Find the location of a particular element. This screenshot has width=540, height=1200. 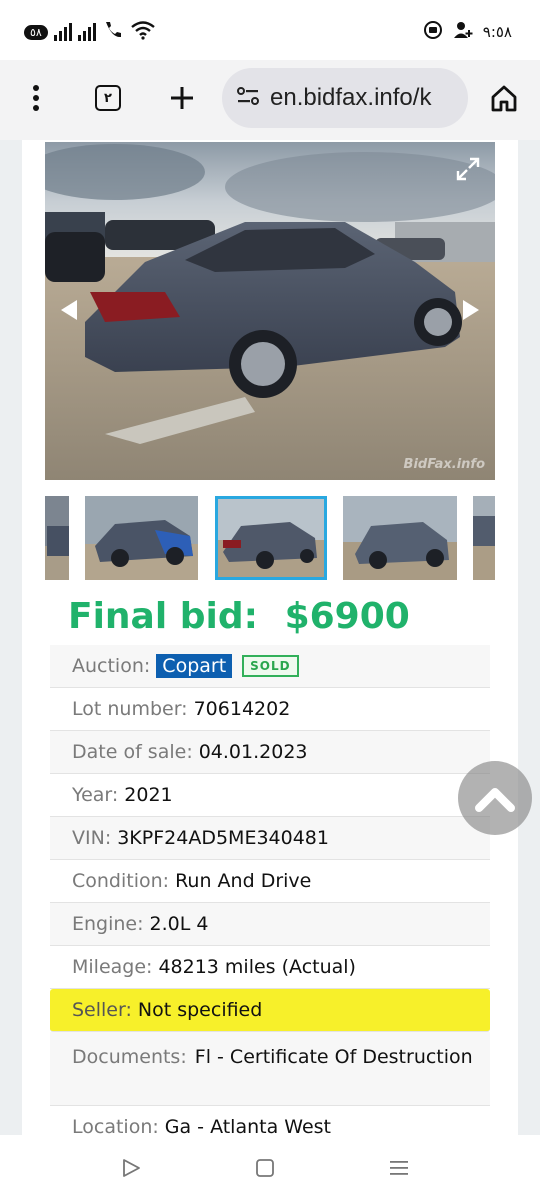

chevron-up-icon is located at coordinates (495, 800).